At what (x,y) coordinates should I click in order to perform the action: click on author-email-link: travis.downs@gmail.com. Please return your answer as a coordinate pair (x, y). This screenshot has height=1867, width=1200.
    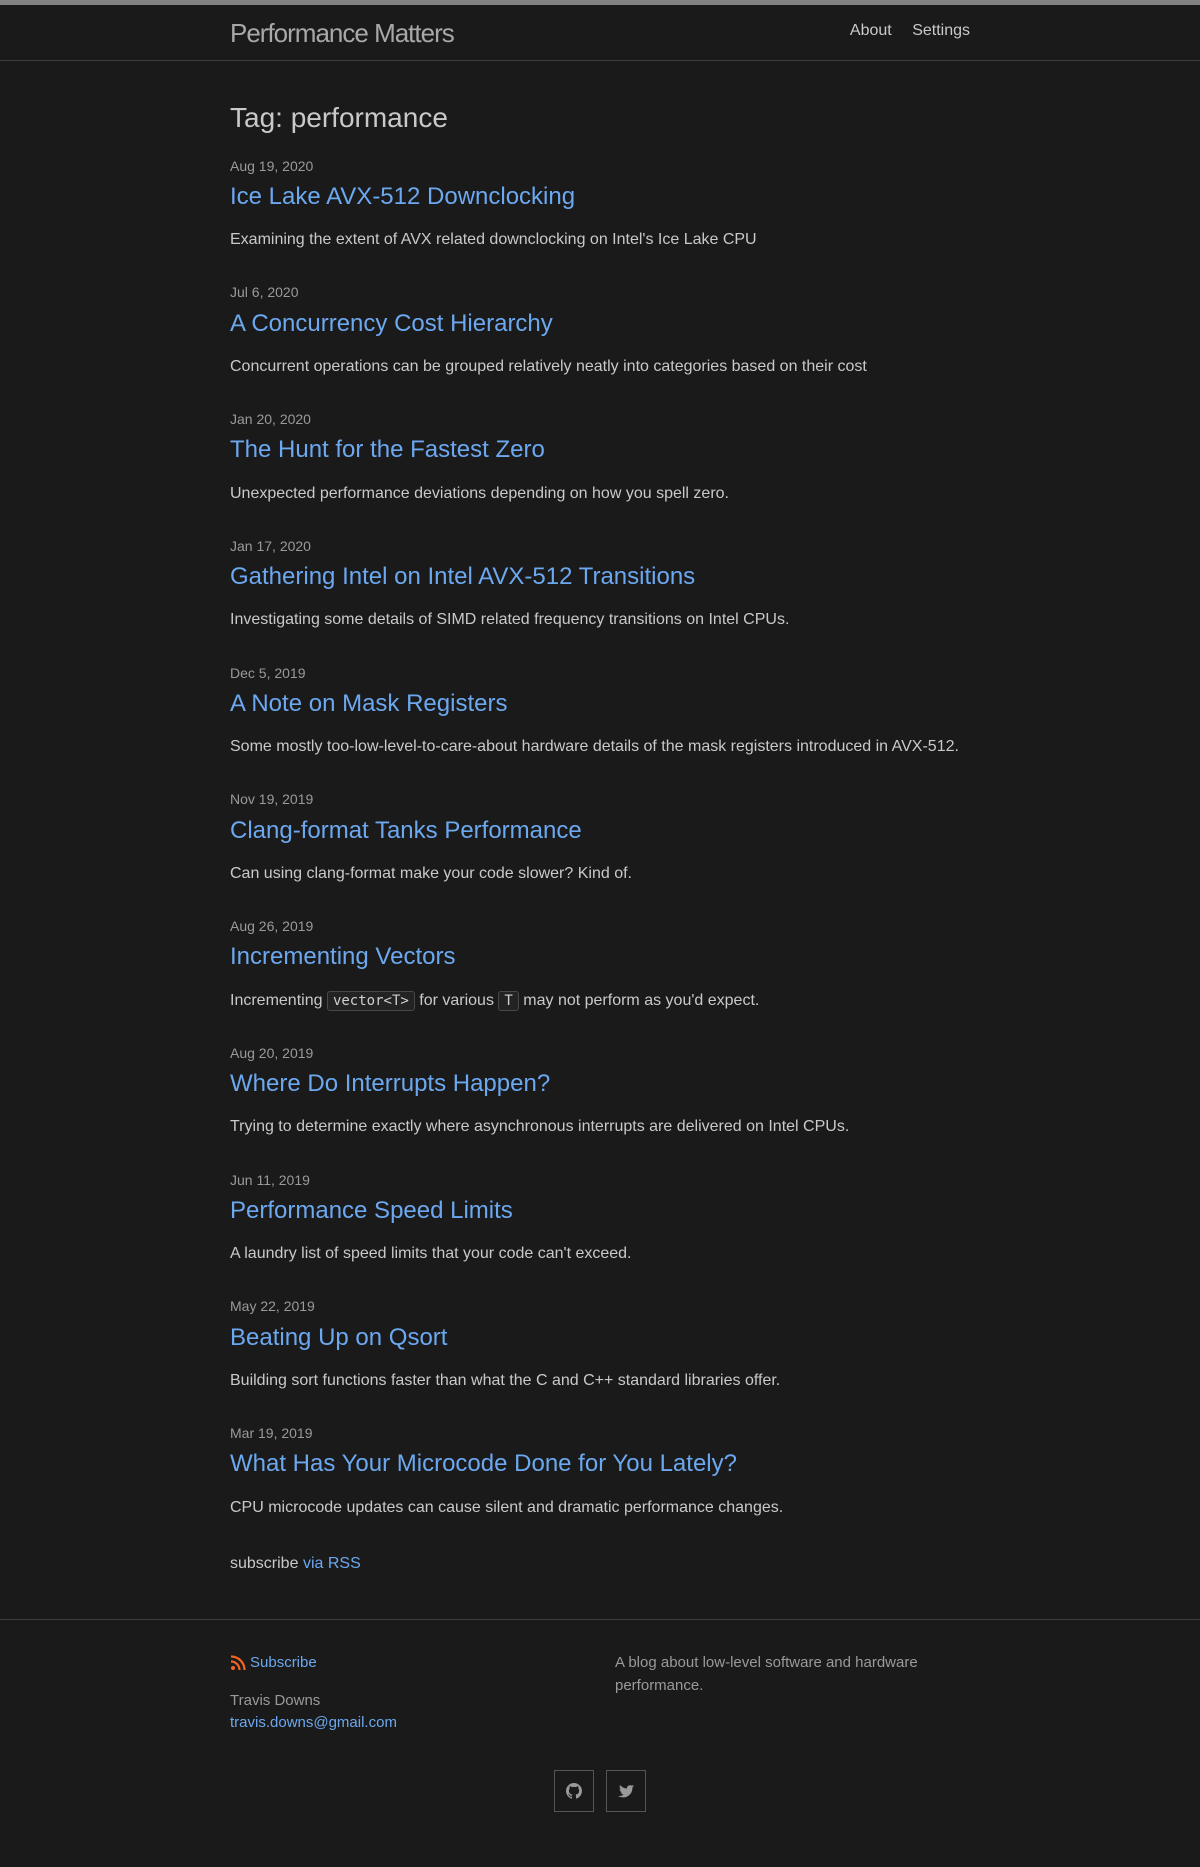
    Looking at the image, I should click on (410, 1723).